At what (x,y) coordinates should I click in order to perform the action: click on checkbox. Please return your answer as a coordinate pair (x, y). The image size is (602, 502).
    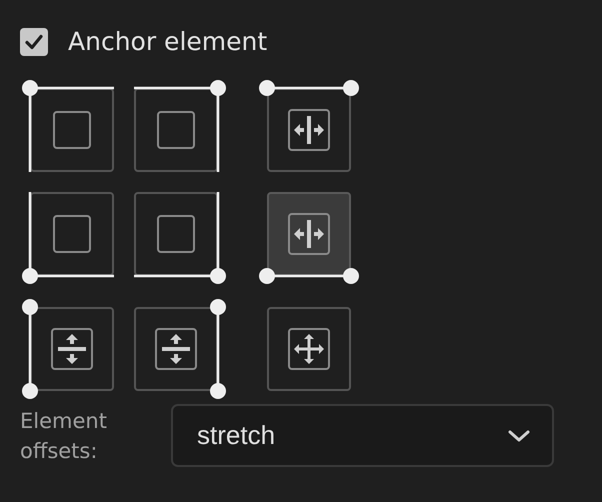
    Looking at the image, I should click on (34, 42).